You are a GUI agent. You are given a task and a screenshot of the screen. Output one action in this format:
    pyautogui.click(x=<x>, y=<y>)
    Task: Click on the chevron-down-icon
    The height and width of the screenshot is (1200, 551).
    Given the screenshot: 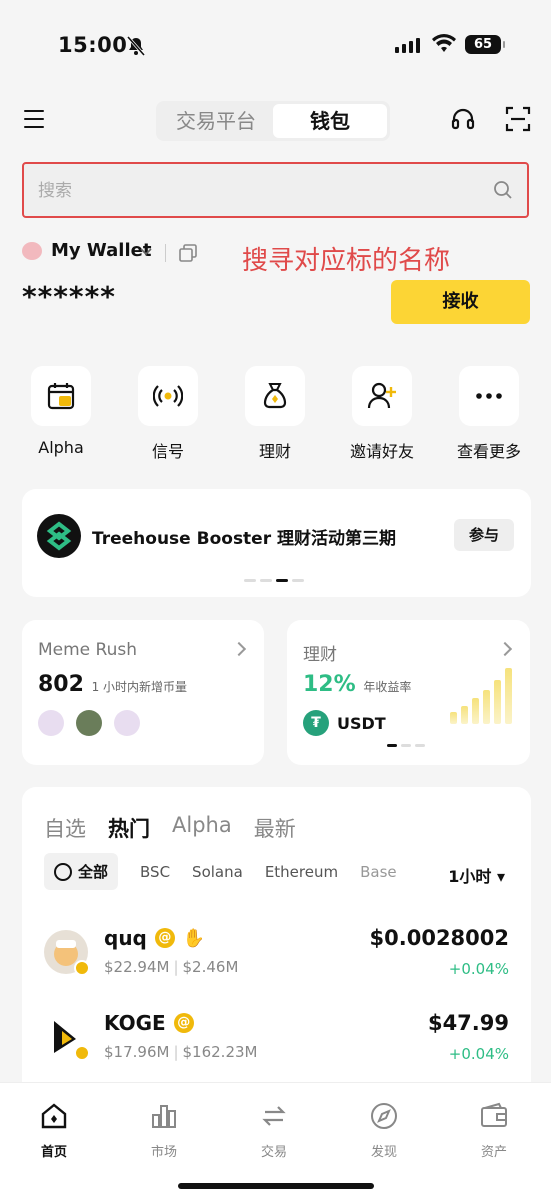 What is the action you would take?
    pyautogui.click(x=146, y=251)
    